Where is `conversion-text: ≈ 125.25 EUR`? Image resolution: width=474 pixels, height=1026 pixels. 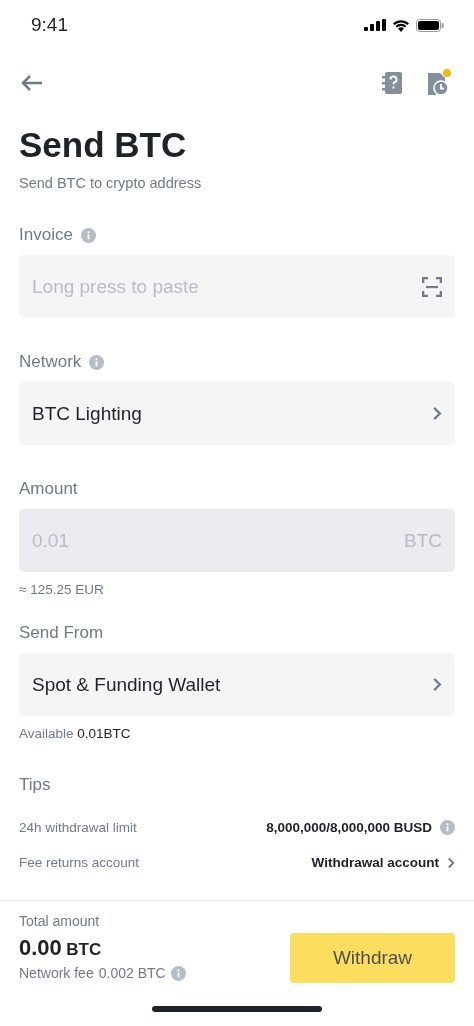 conversion-text: ≈ 125.25 EUR is located at coordinates (62, 589).